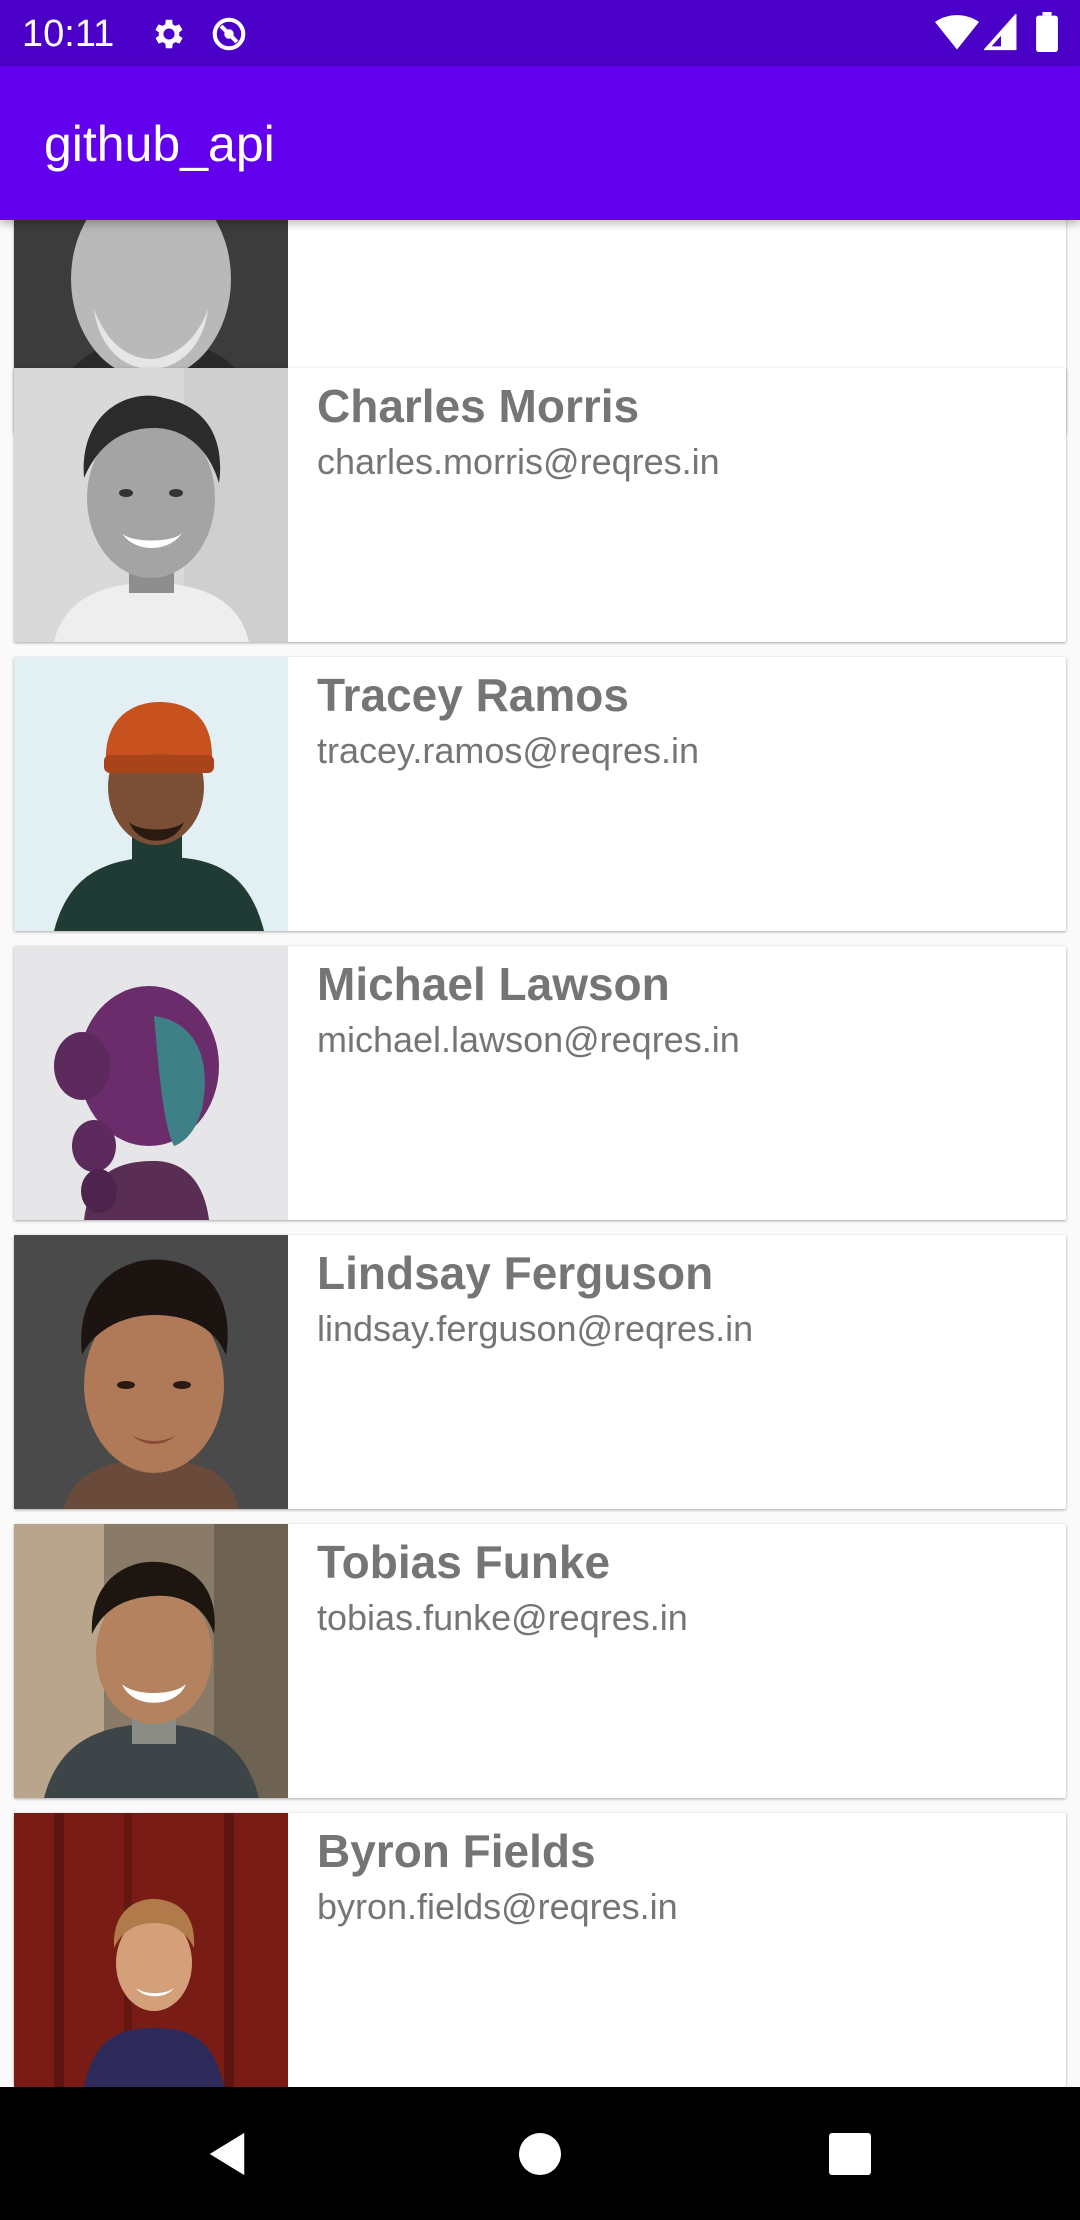 The image size is (1080, 2220). I want to click on user-card: Tobias Funke tobias.funke@reqres.in, so click(540, 1661).